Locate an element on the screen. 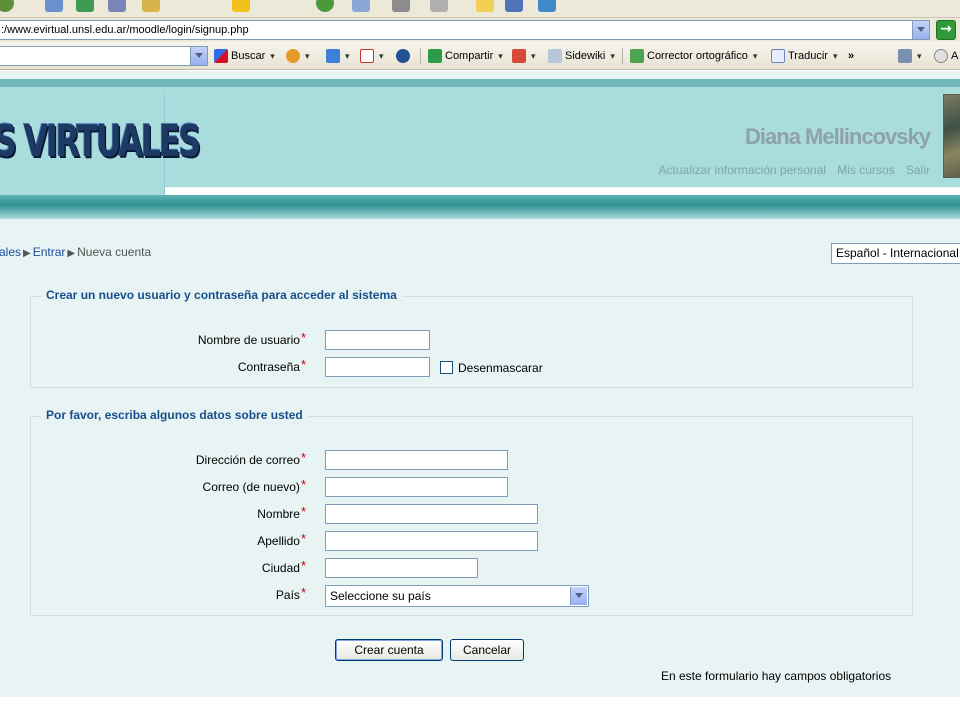 This screenshot has width=960, height=720. toolbar-pagerank is located at coordinates (403, 56).